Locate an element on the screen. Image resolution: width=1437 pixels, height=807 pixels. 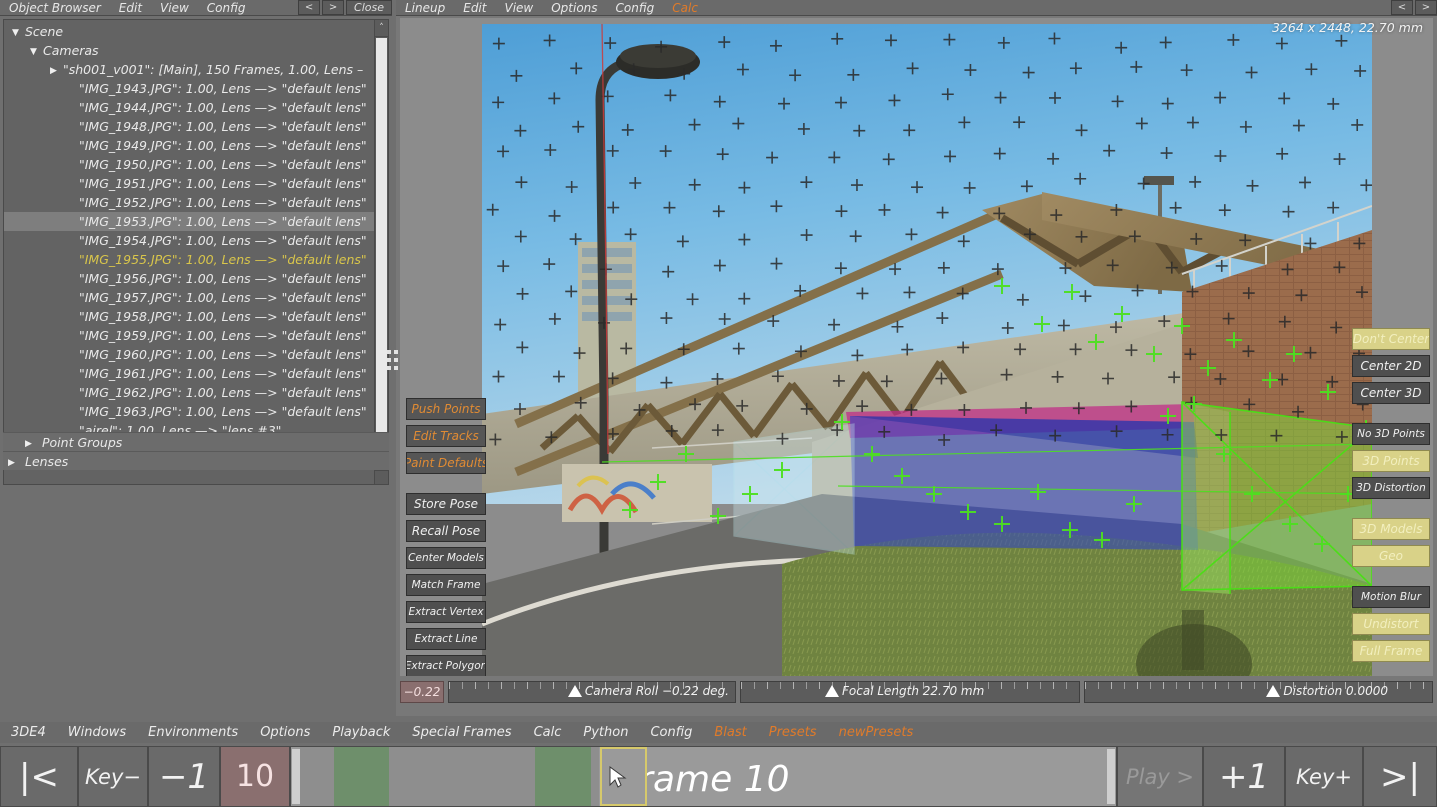
focal-length-slider: Focal Length 22.70 mm is located at coordinates (910, 692).